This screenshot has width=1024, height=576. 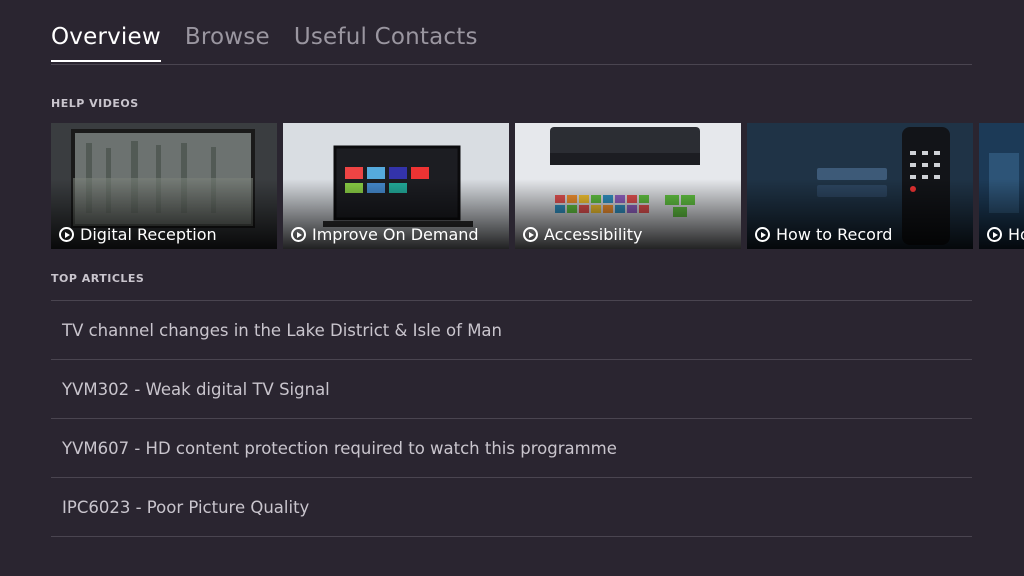 I want to click on video-card-label: How to Record, so click(x=823, y=234).